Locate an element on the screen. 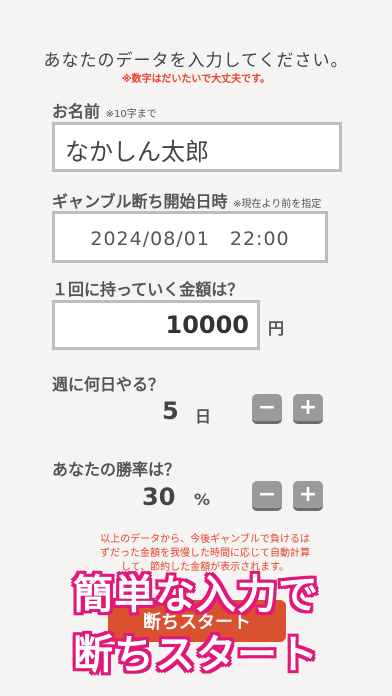 Image resolution: width=392 pixels, height=696 pixels. page-title: あなたのデータを入力してください。 is located at coordinates (196, 61).